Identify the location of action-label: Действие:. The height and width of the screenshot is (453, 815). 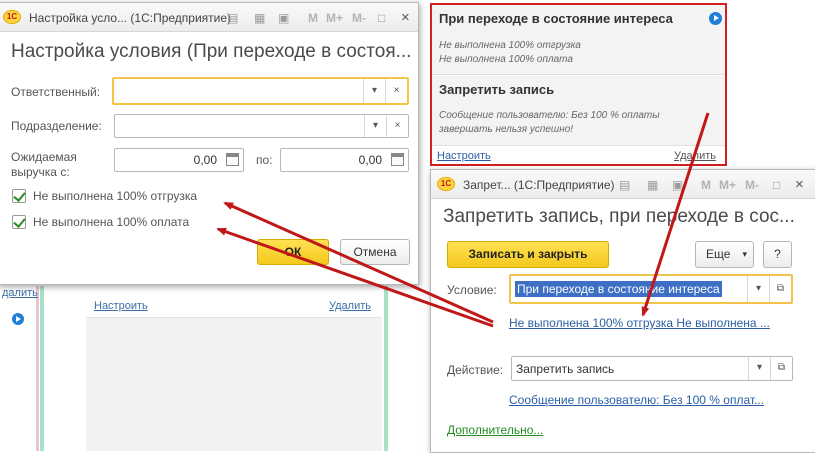
(475, 370).